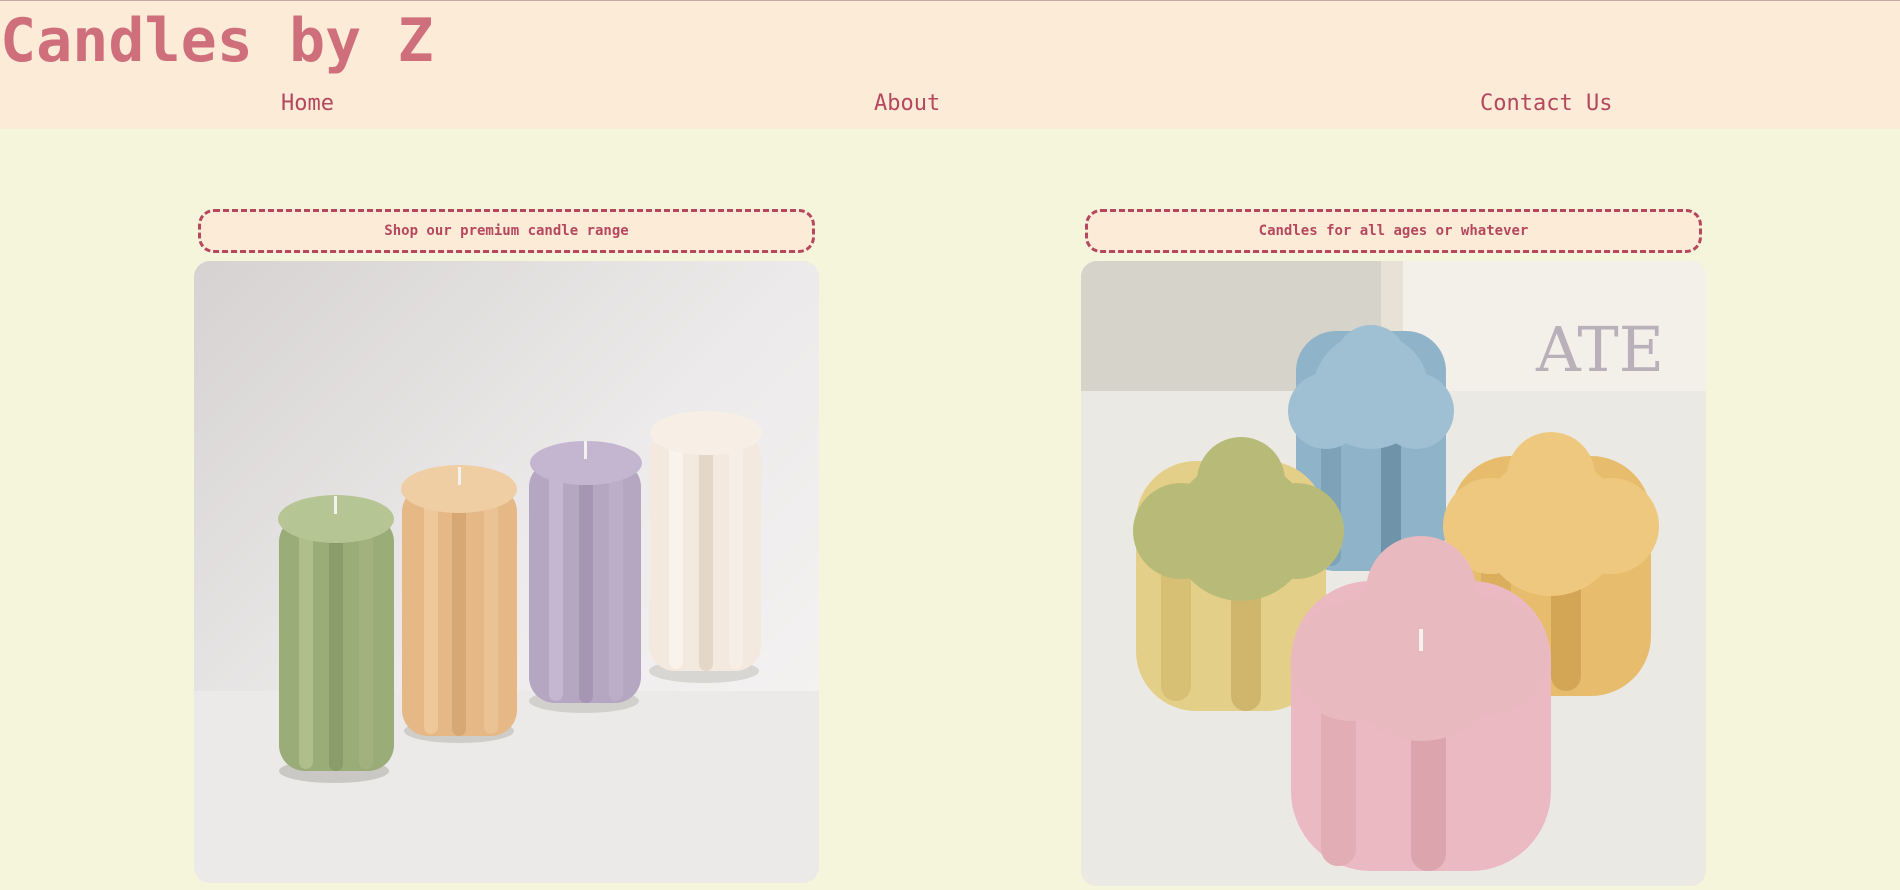 This screenshot has width=1900, height=890. What do you see at coordinates (950, 64) in the screenshot?
I see `site-header: Candles by Z Home About Contact Us` at bounding box center [950, 64].